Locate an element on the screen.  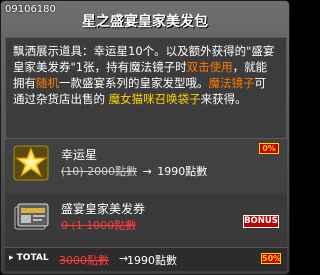
star-icon is located at coordinates (31, 163).